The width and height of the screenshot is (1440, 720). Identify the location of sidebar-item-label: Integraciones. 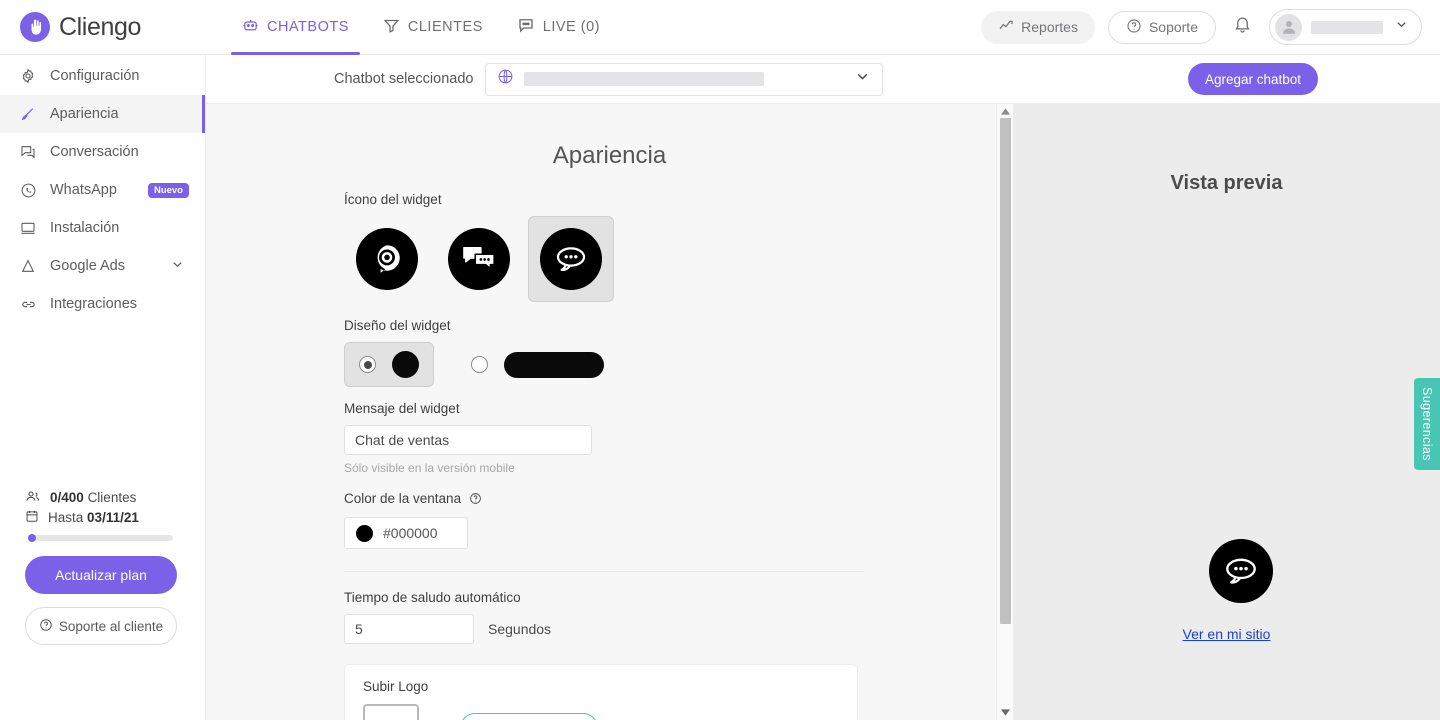
(94, 304).